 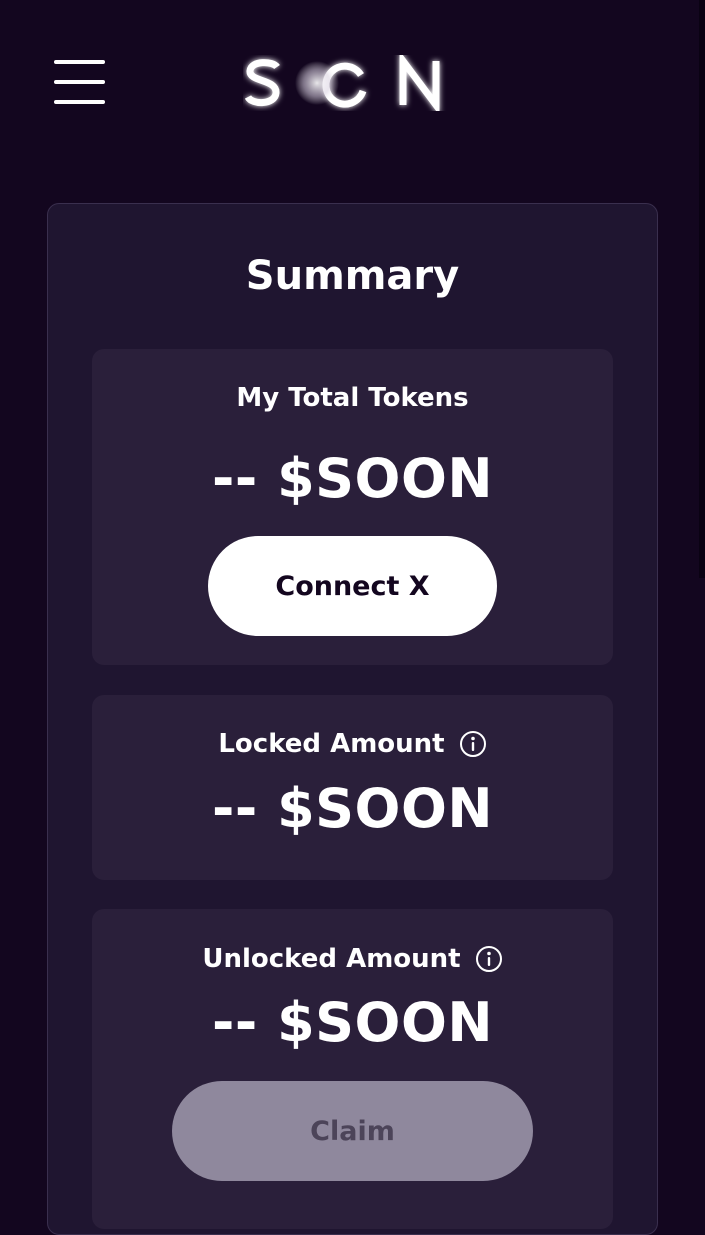 I want to click on summary-title: Summary, so click(x=352, y=276).